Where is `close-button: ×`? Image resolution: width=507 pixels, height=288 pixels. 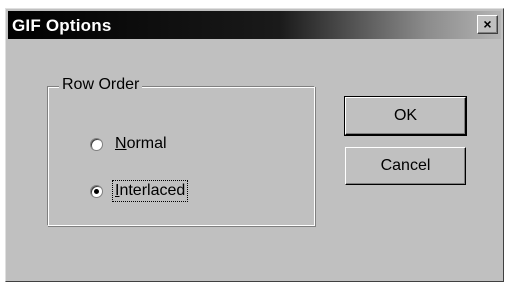 close-button: × is located at coordinates (487, 24).